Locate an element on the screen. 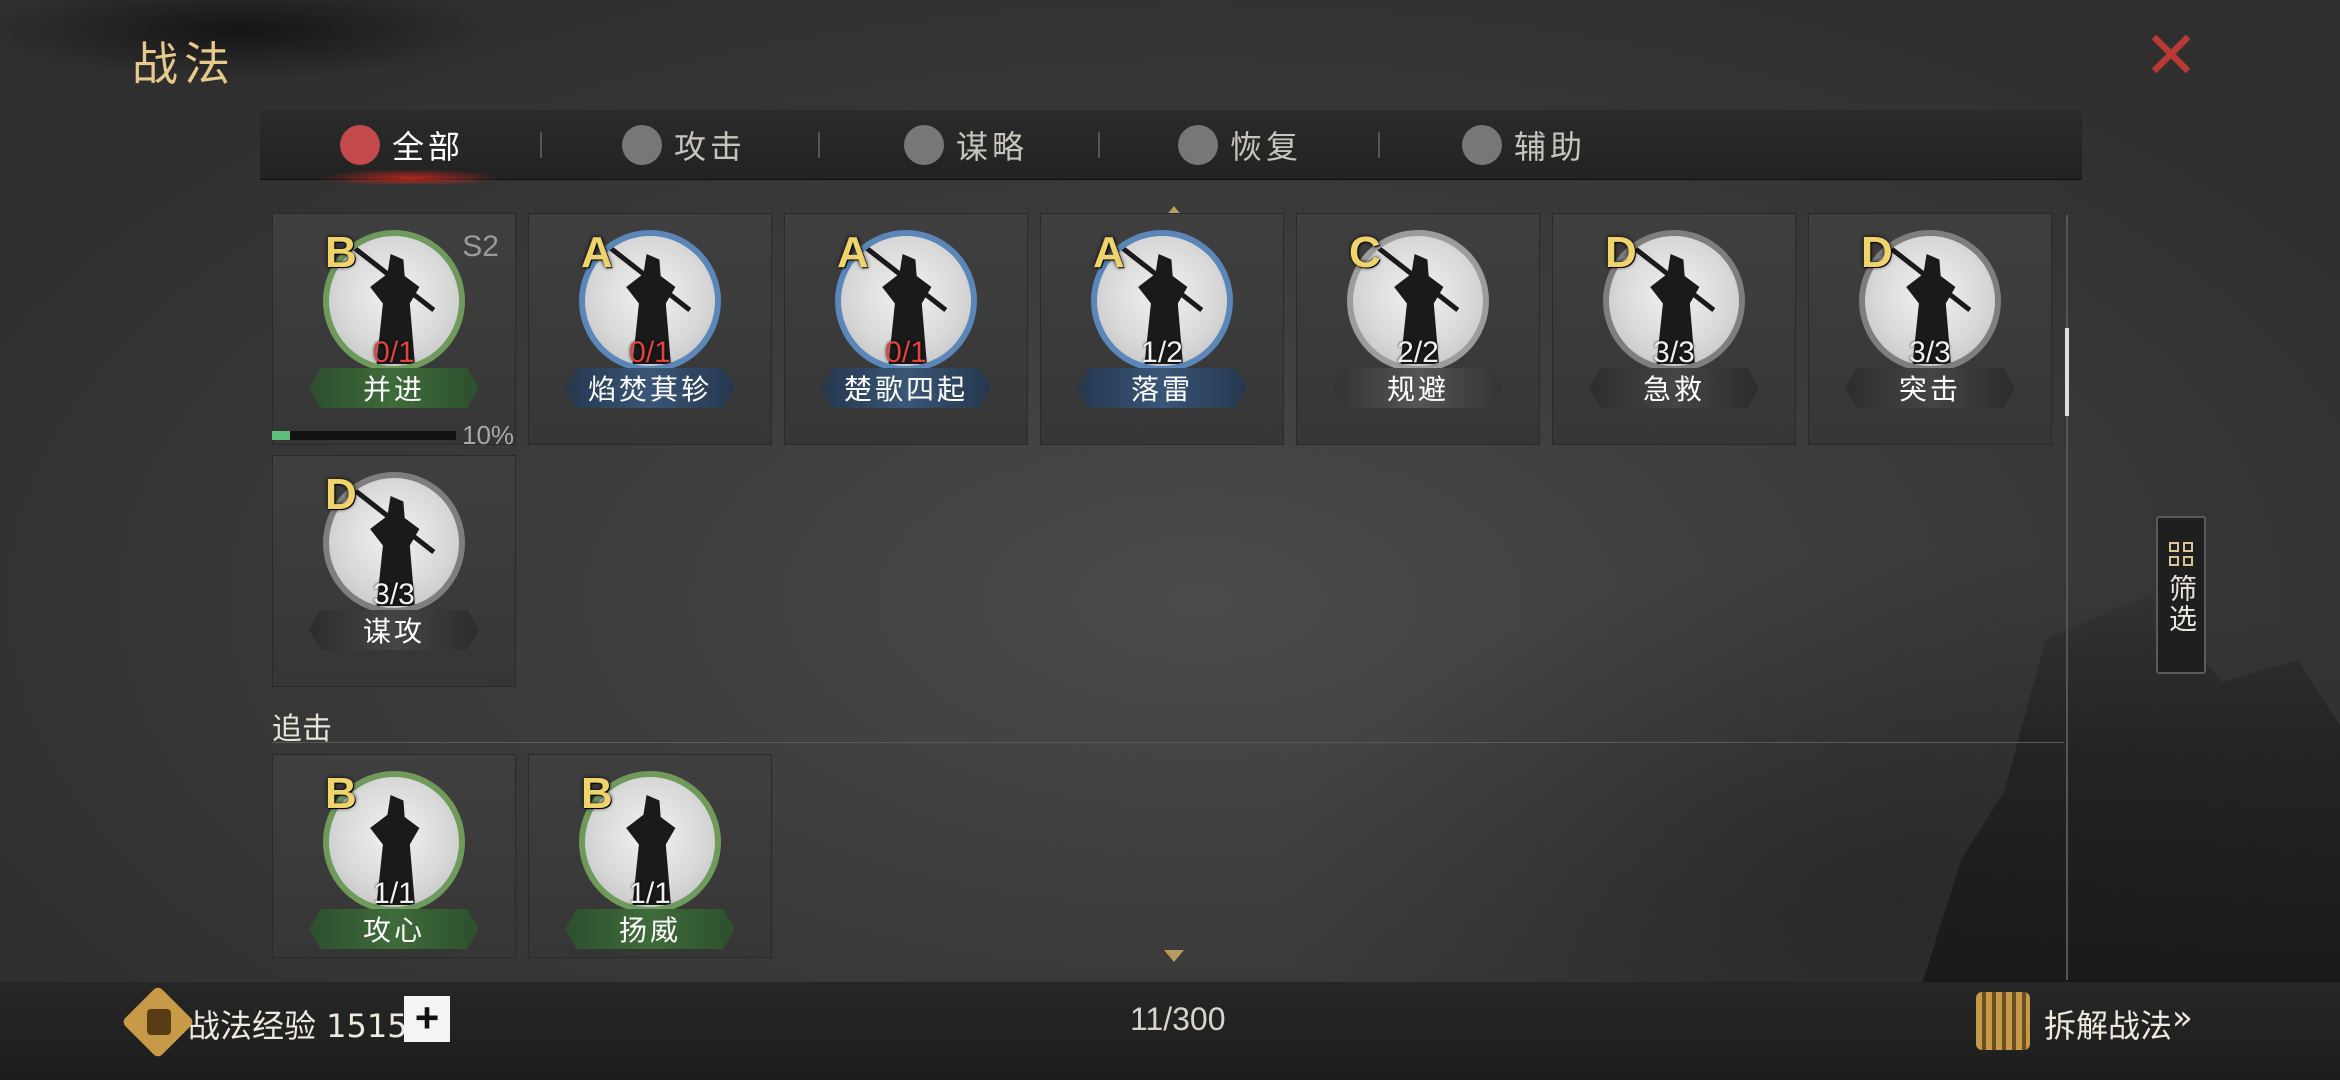  tactic-name: 攻心 is located at coordinates (394, 929).